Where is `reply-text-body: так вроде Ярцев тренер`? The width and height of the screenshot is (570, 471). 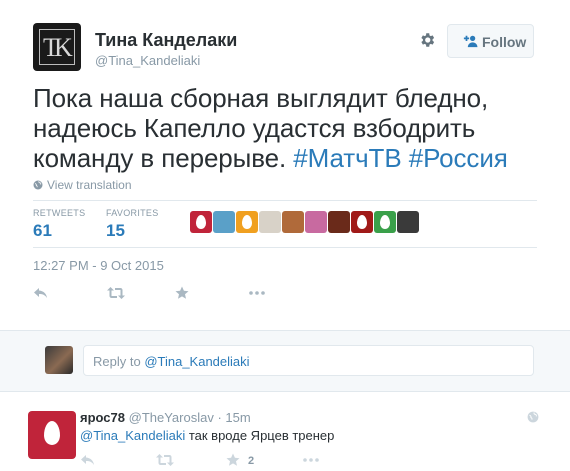 reply-text-body: так вроде Ярцев тренер is located at coordinates (260, 435).